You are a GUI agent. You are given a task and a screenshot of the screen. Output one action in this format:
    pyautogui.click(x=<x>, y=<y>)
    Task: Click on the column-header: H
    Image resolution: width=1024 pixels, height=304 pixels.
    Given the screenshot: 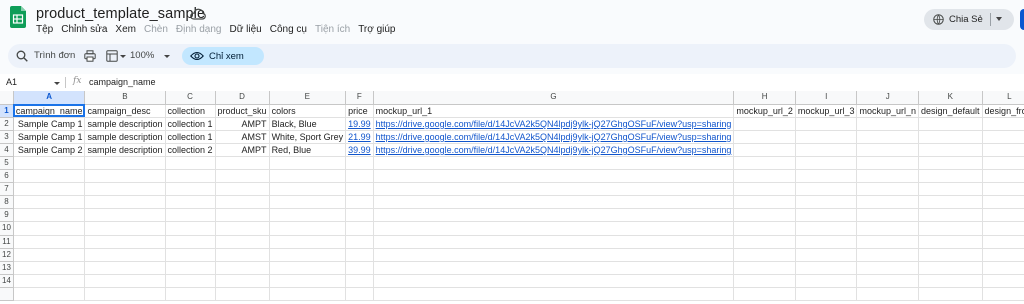 What is the action you would take?
    pyautogui.click(x=764, y=98)
    